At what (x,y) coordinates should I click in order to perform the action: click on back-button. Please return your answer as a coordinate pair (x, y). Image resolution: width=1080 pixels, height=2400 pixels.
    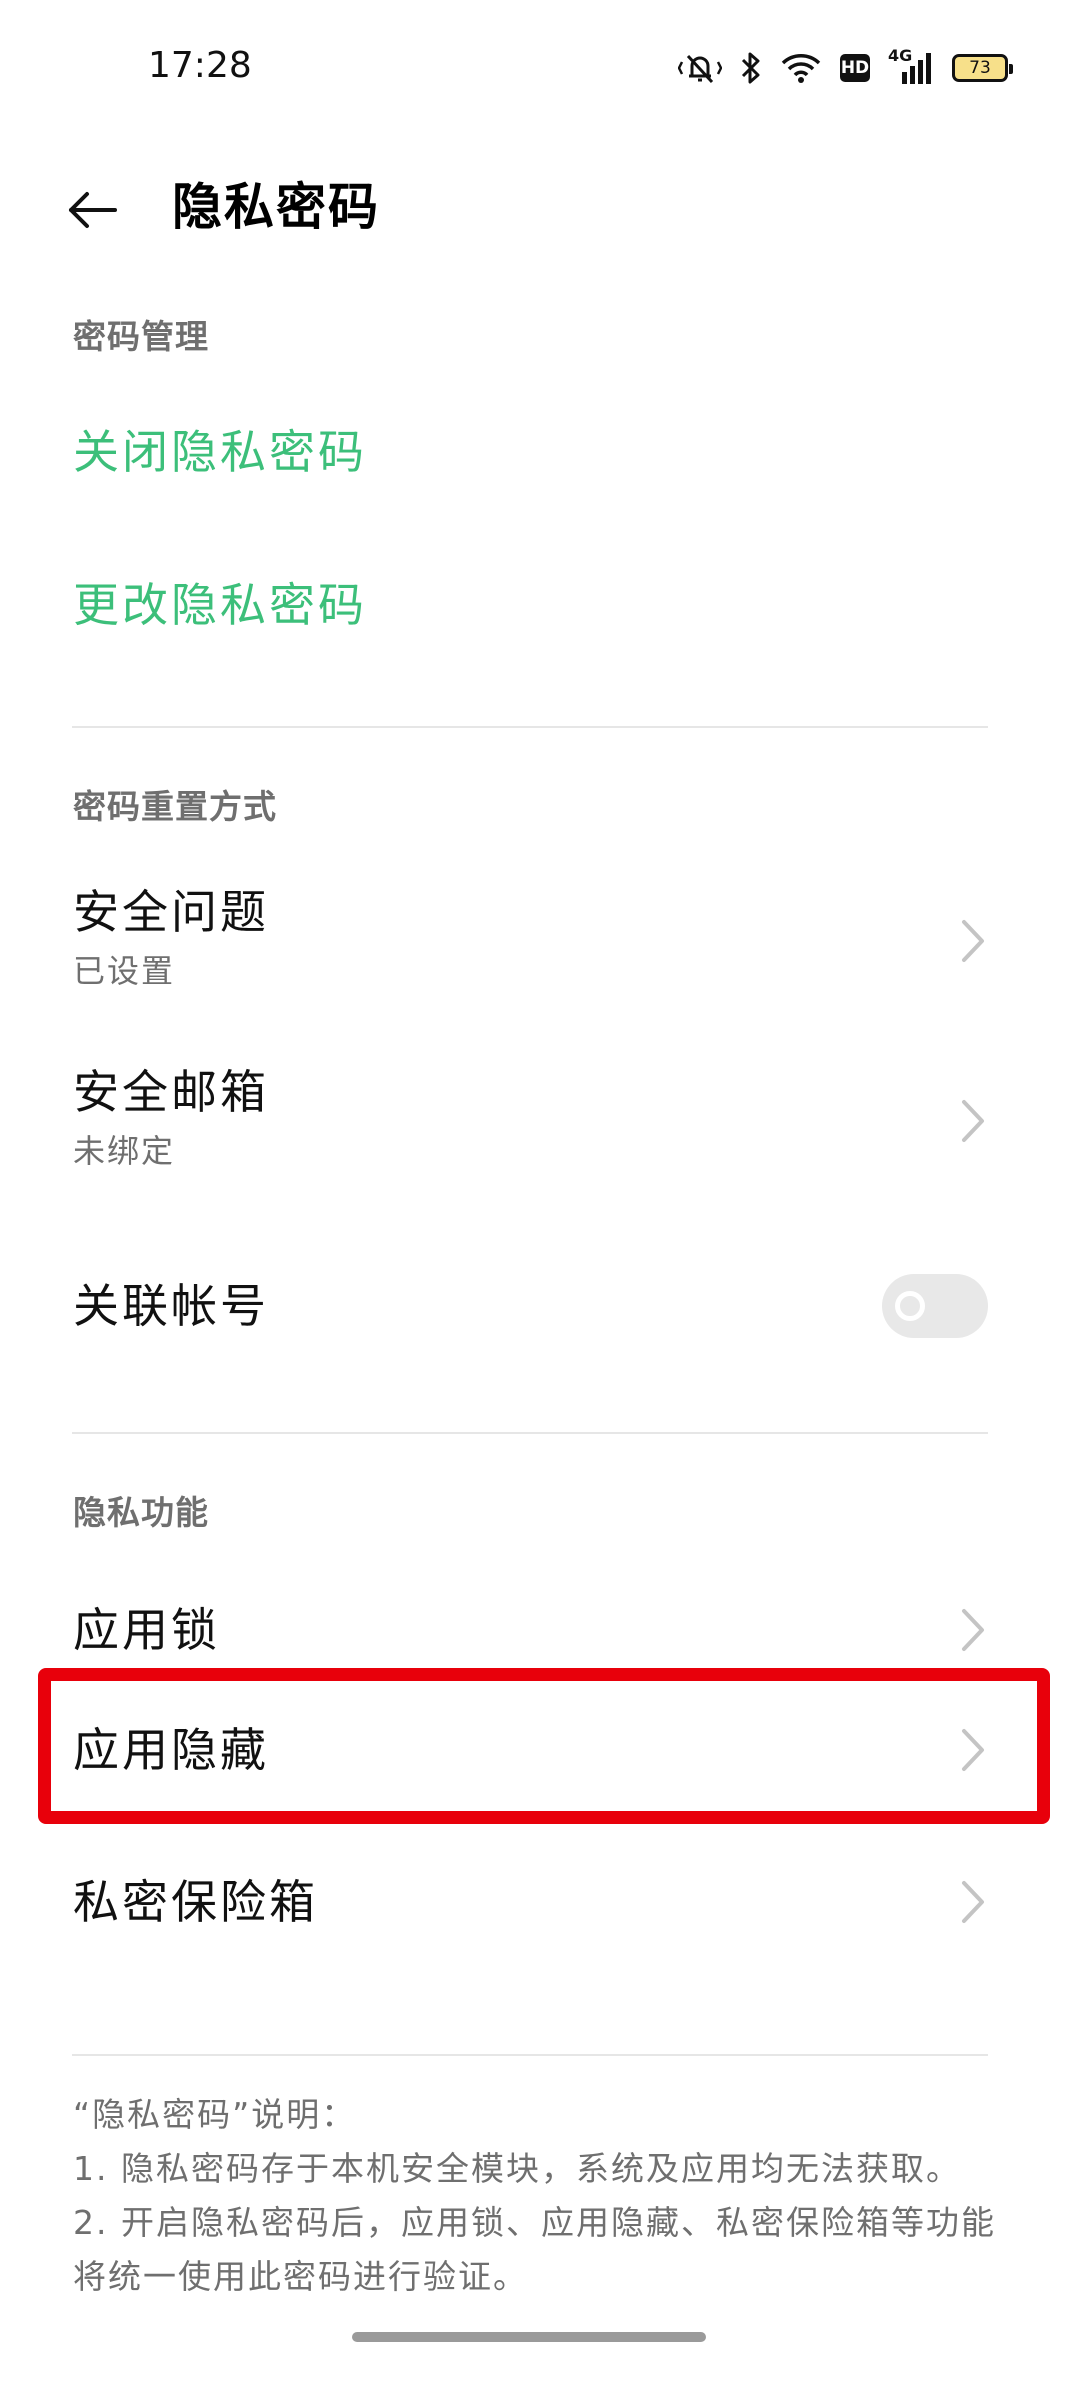
    Looking at the image, I should click on (93, 210).